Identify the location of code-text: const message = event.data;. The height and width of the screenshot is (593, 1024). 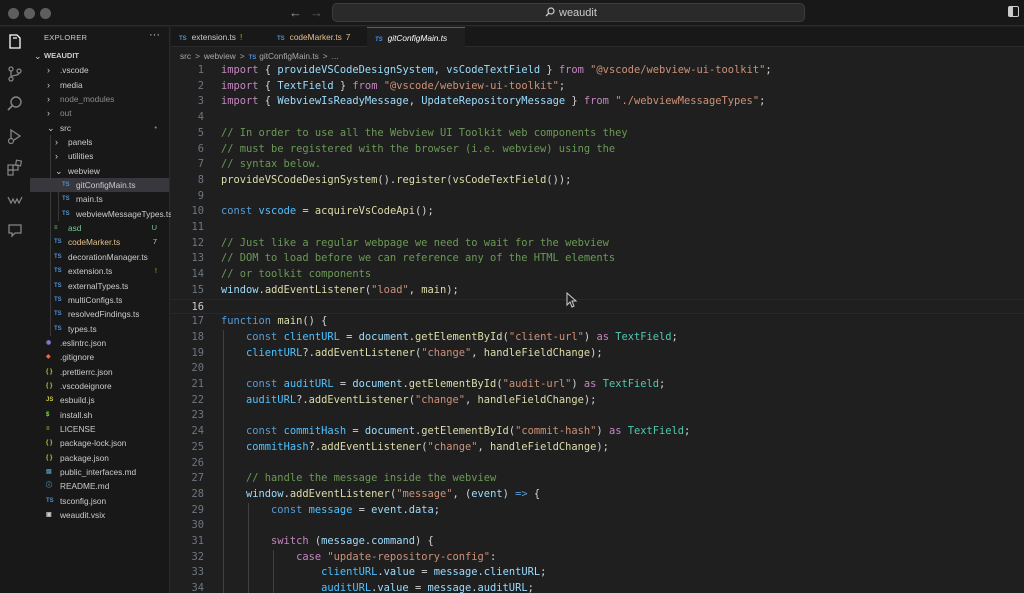
(330, 511).